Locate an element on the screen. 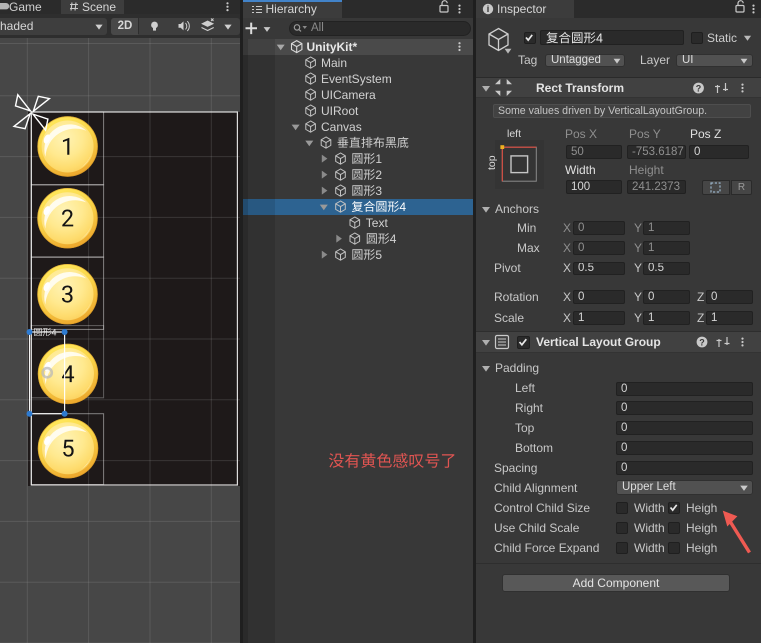  svg-text: UnityKit* is located at coordinates (332, 47).